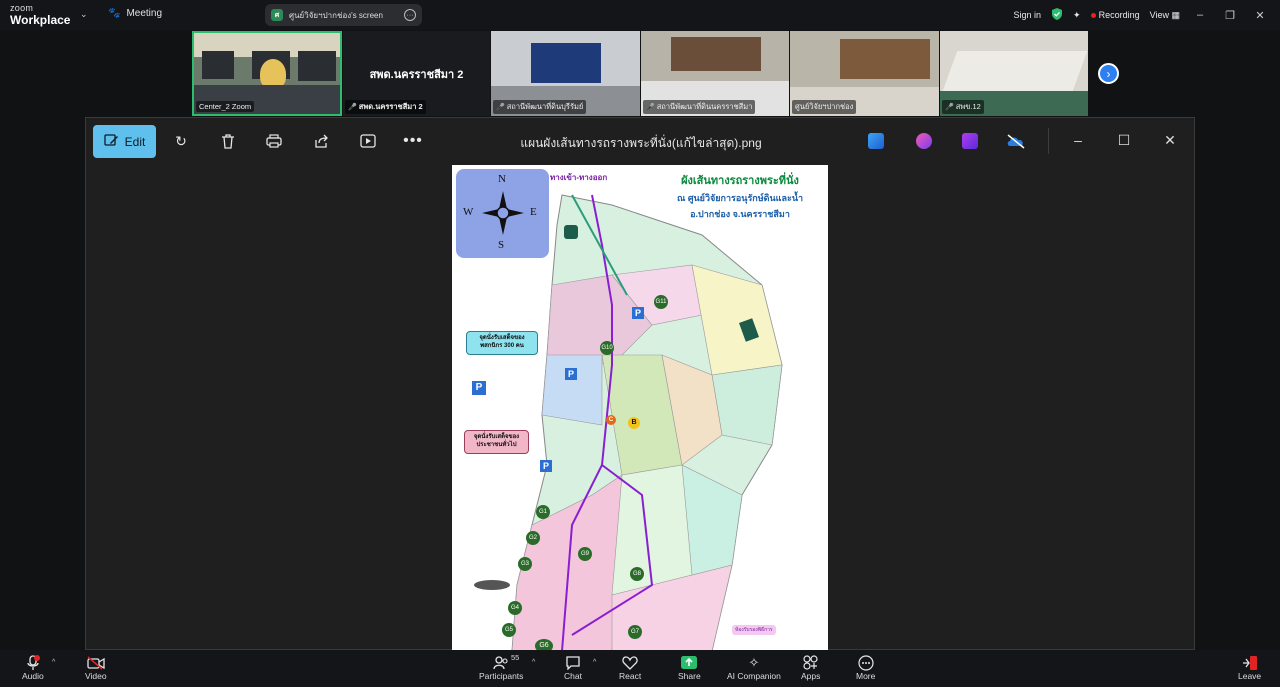 The image size is (1280, 687). Describe the element at coordinates (22, 8) in the screenshot. I see `logo-line-1: zoom` at that location.